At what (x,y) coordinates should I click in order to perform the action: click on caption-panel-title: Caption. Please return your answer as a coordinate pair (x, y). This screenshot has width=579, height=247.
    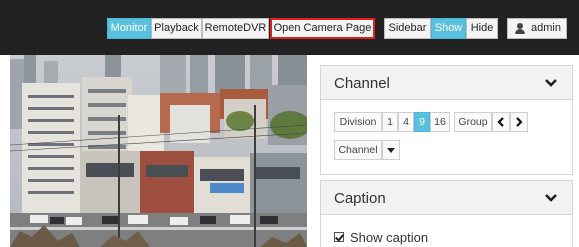
    Looking at the image, I should click on (360, 198).